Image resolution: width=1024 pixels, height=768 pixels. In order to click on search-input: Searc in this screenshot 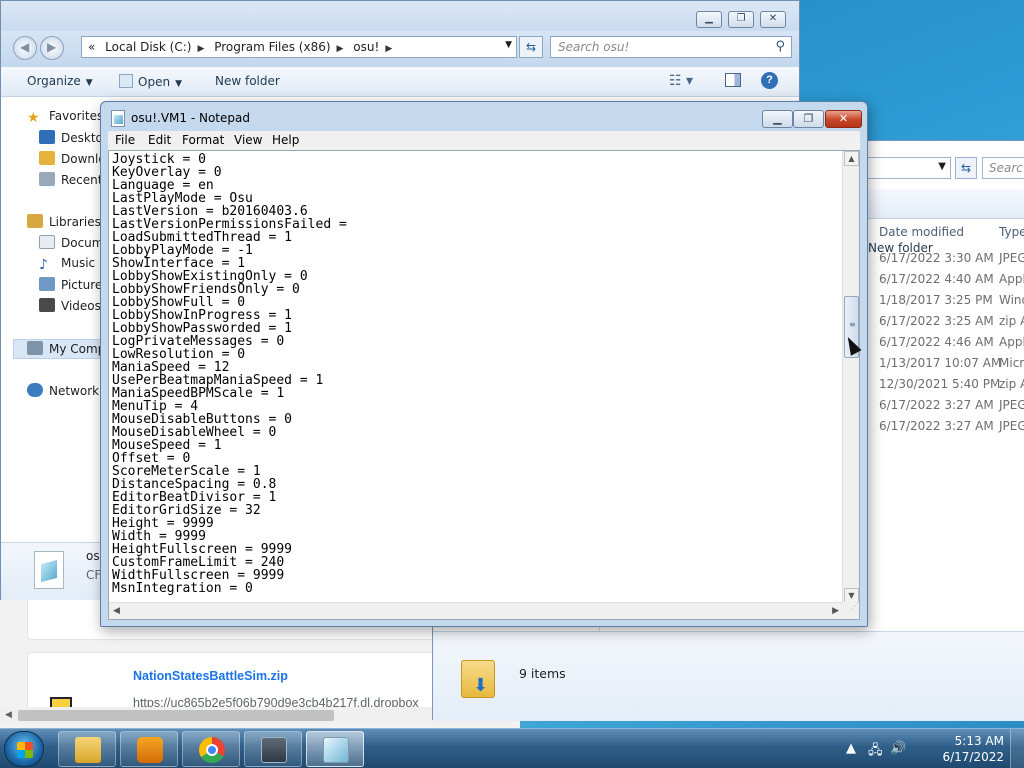, I will do `click(1003, 168)`.